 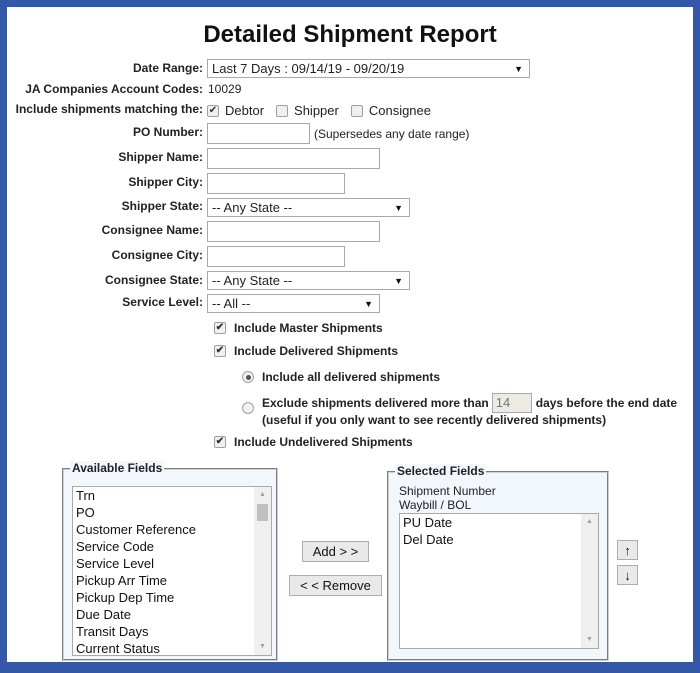 I want to click on list-item: Trn, so click(x=172, y=495).